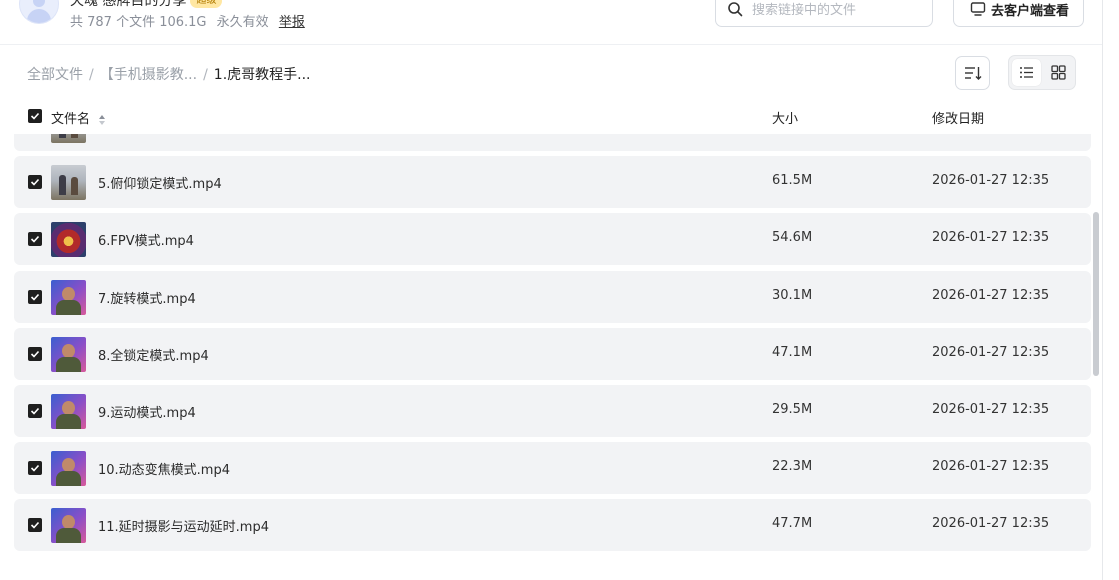 The width and height of the screenshot is (1119, 580). What do you see at coordinates (147, 297) in the screenshot?
I see `file-name: 7.旋转模式.mp4` at bounding box center [147, 297].